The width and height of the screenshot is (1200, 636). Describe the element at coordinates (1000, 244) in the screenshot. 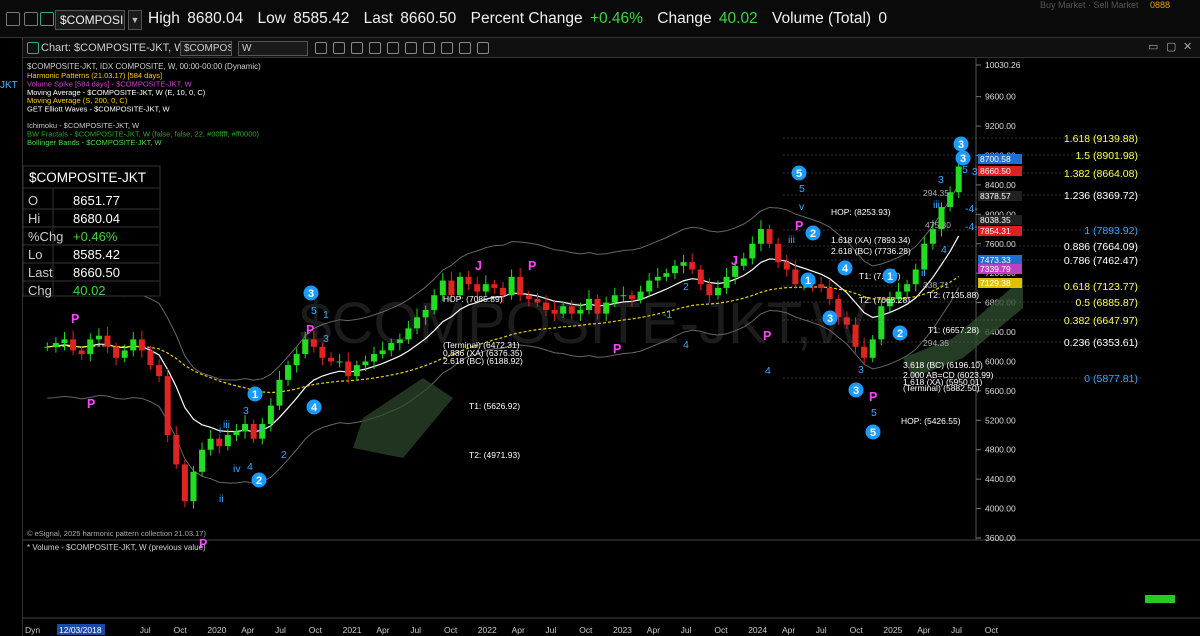

I see `y-tick-label: 7600.00` at that location.